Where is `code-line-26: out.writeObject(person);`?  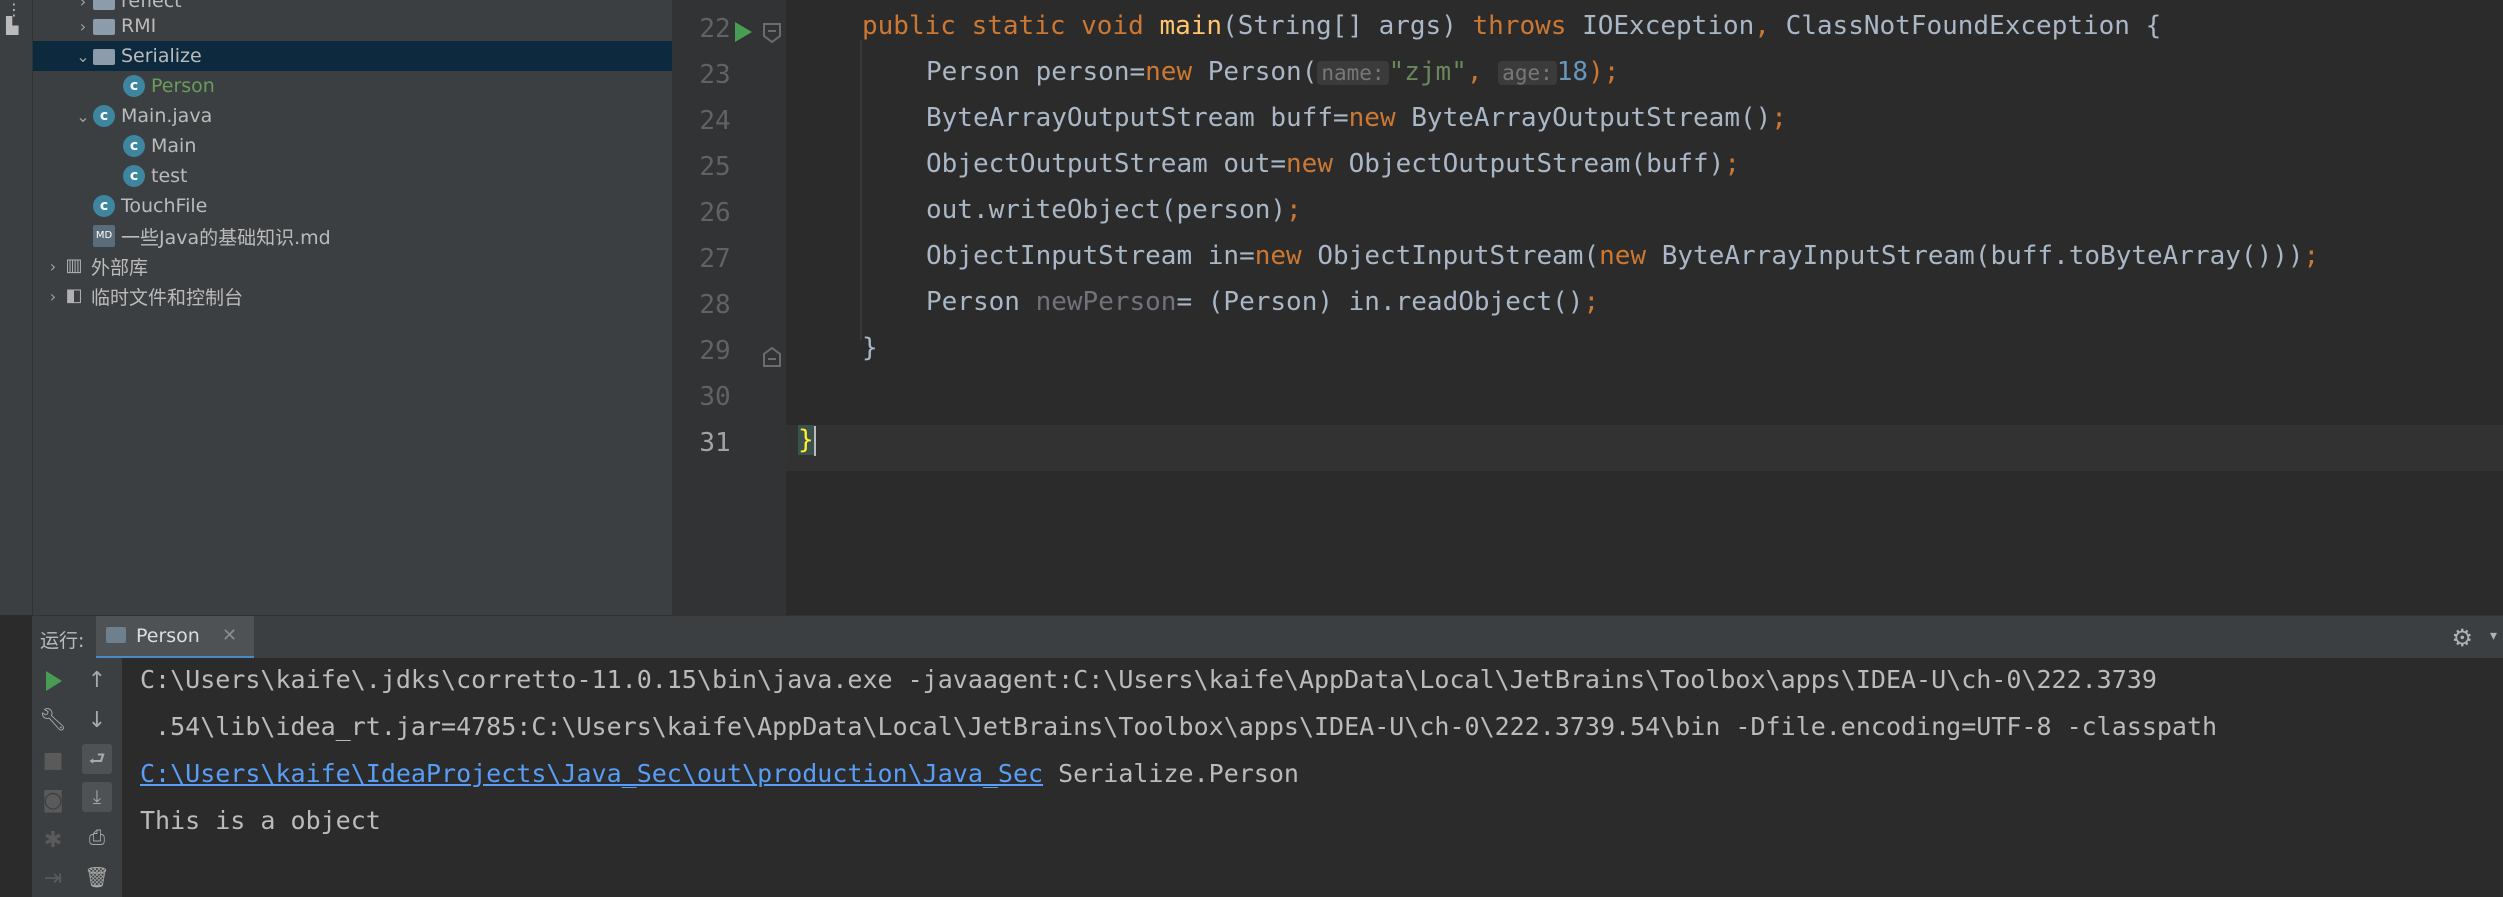
code-line-26: out.writeObject(person); is located at coordinates (1714, 218).